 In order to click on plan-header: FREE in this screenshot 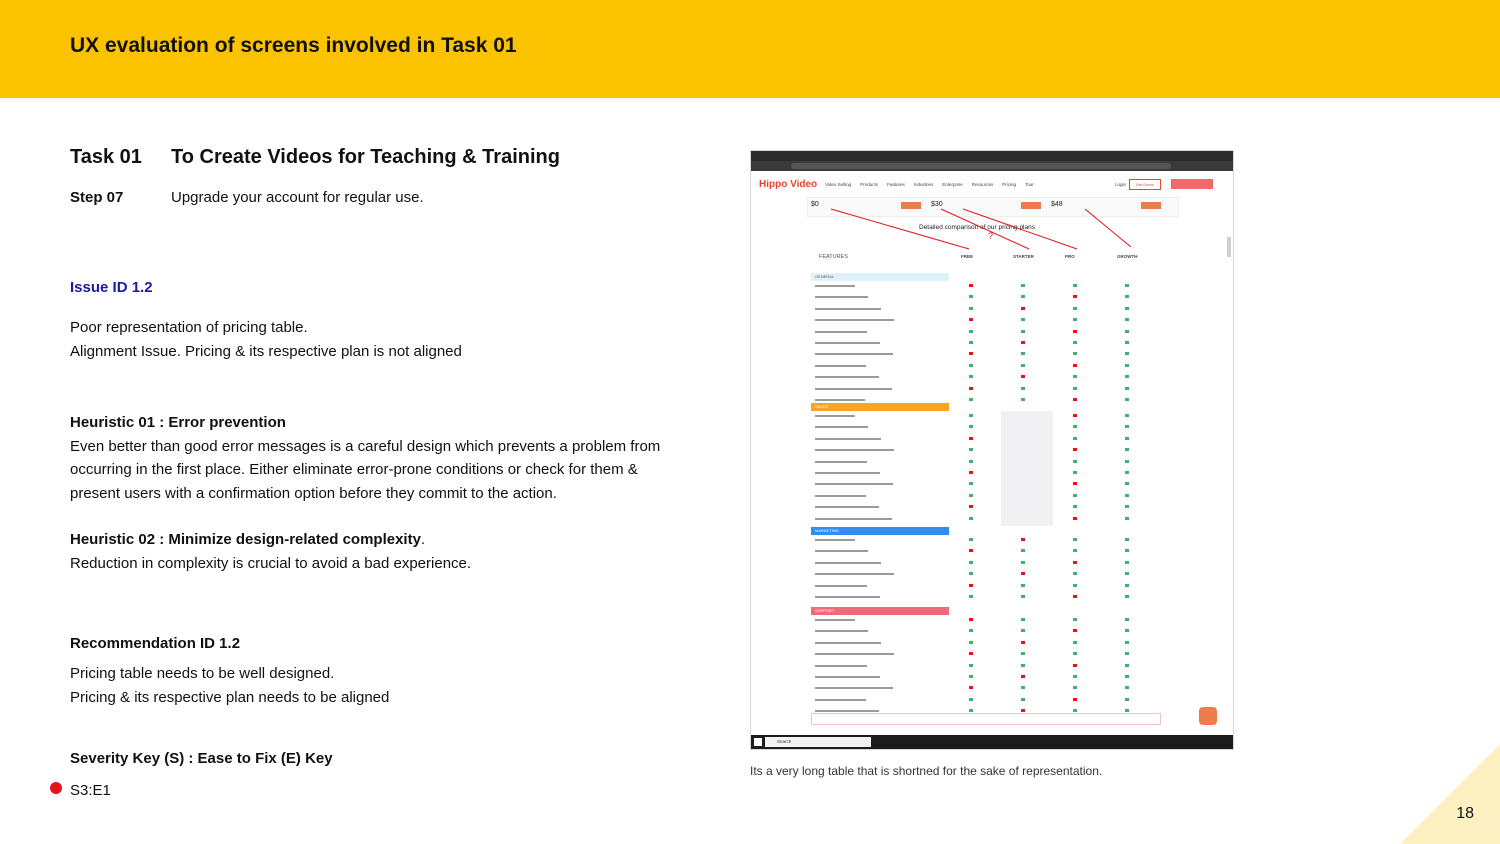, I will do `click(967, 256)`.